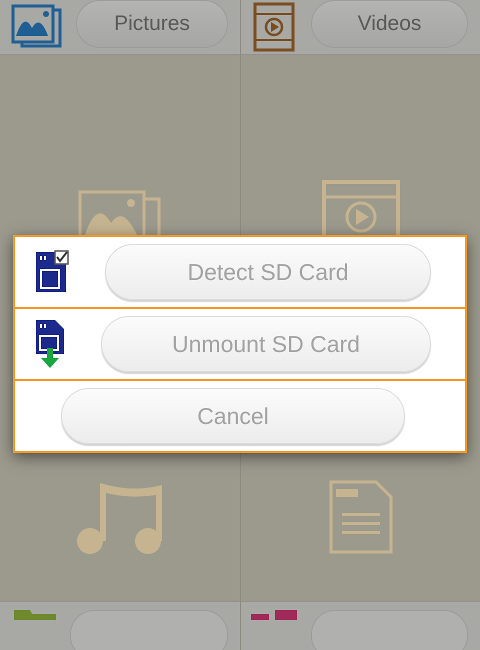 The image size is (480, 650). What do you see at coordinates (52, 272) in the screenshot?
I see `sd-card-check-icon` at bounding box center [52, 272].